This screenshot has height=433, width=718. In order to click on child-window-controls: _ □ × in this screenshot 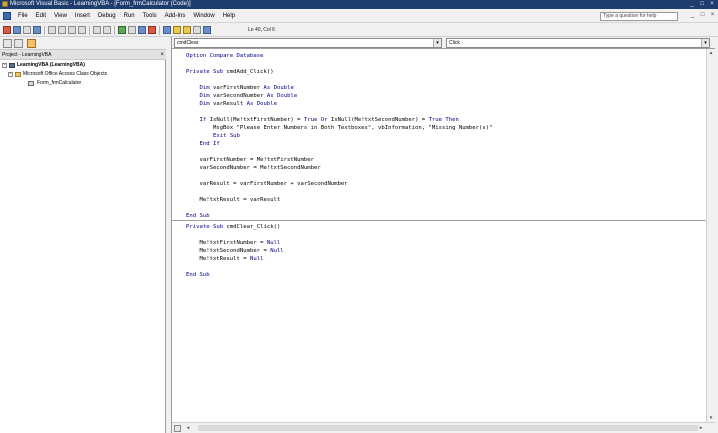, I will do `click(702, 15)`.